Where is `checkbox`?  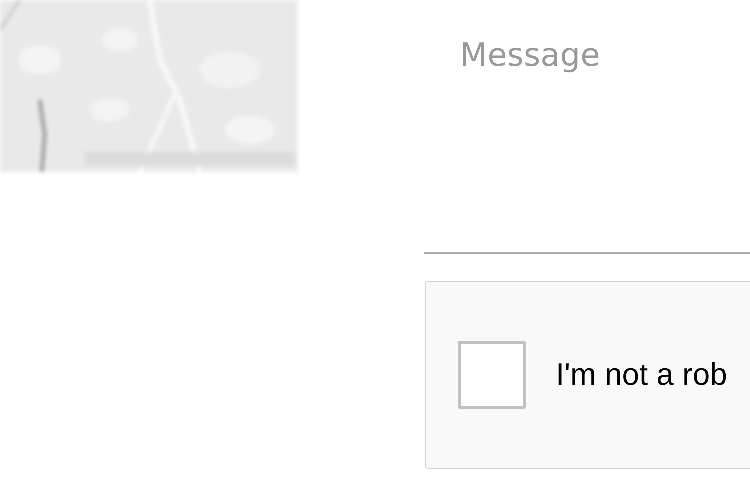 checkbox is located at coordinates (492, 375).